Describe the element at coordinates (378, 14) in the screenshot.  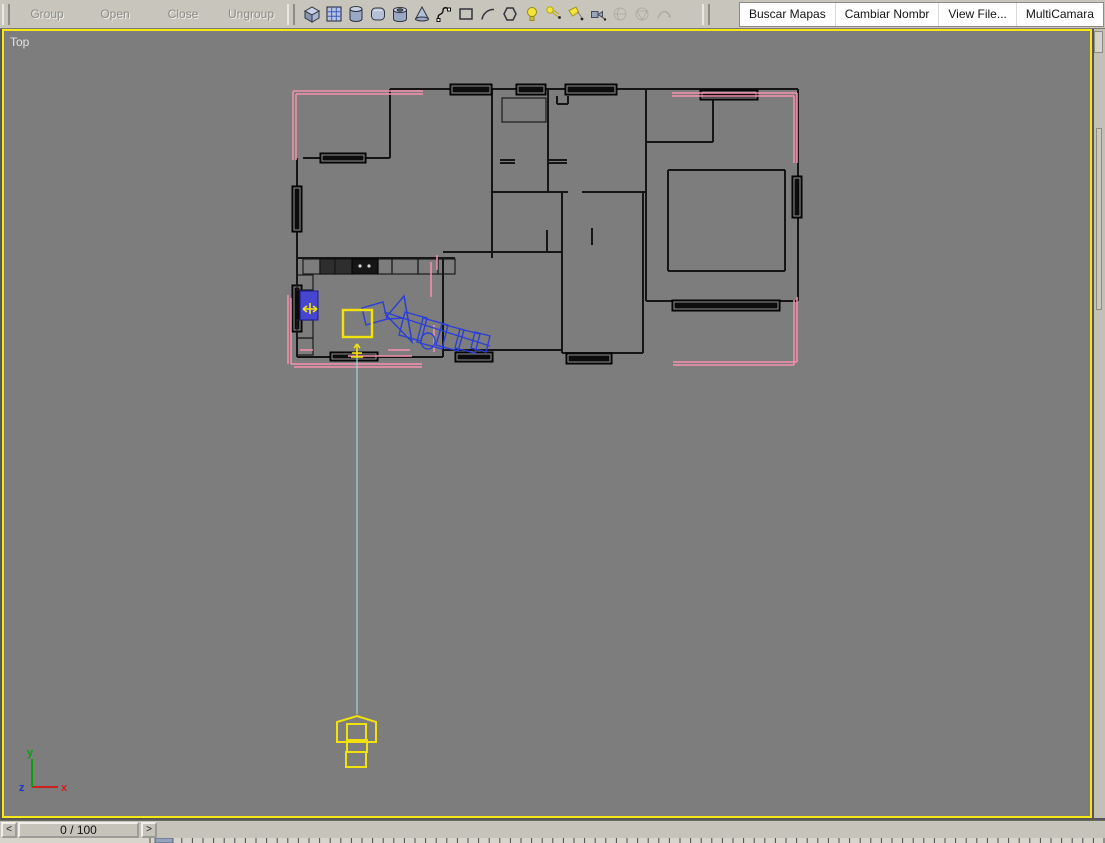
I see `chamfer-box-icon` at that location.